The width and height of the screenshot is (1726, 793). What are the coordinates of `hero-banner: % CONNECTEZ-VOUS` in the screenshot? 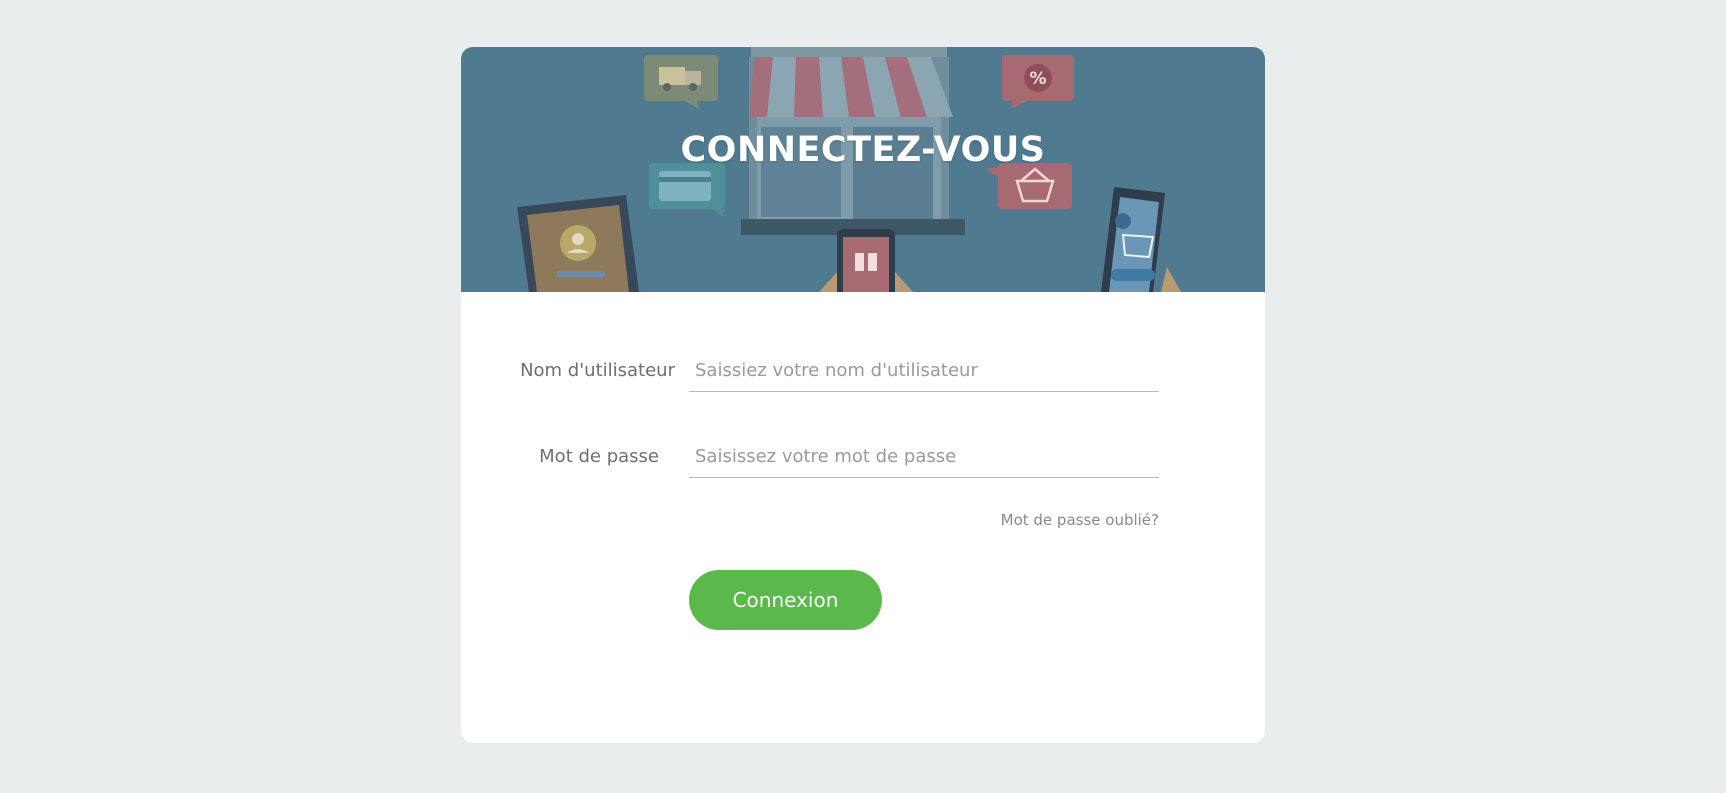 It's located at (863, 169).